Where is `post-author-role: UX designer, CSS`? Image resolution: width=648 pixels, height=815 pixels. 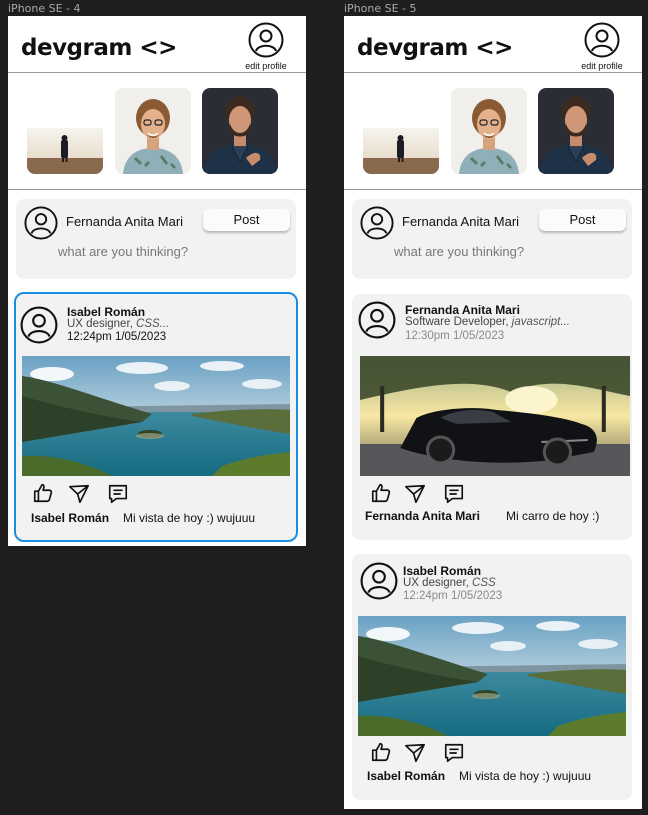 post-author-role: UX designer, CSS is located at coordinates (449, 583).